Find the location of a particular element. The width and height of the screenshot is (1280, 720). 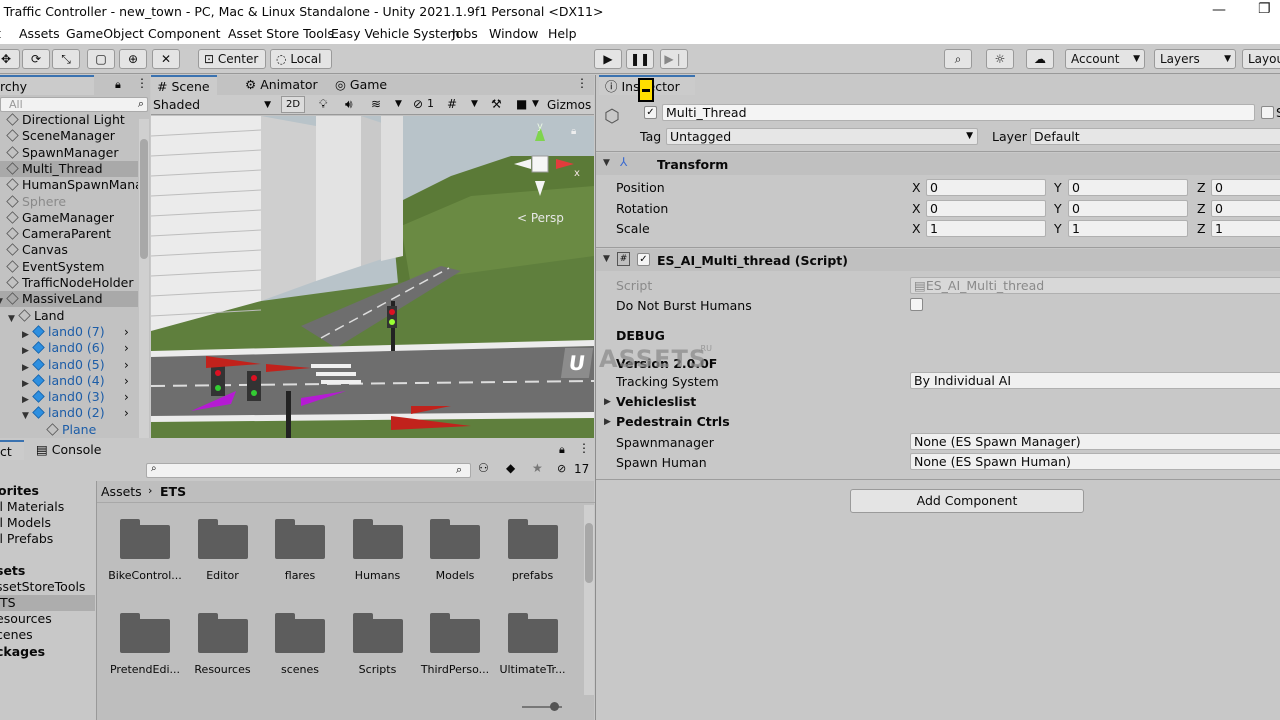

static-checkbox is located at coordinates (1267, 112).